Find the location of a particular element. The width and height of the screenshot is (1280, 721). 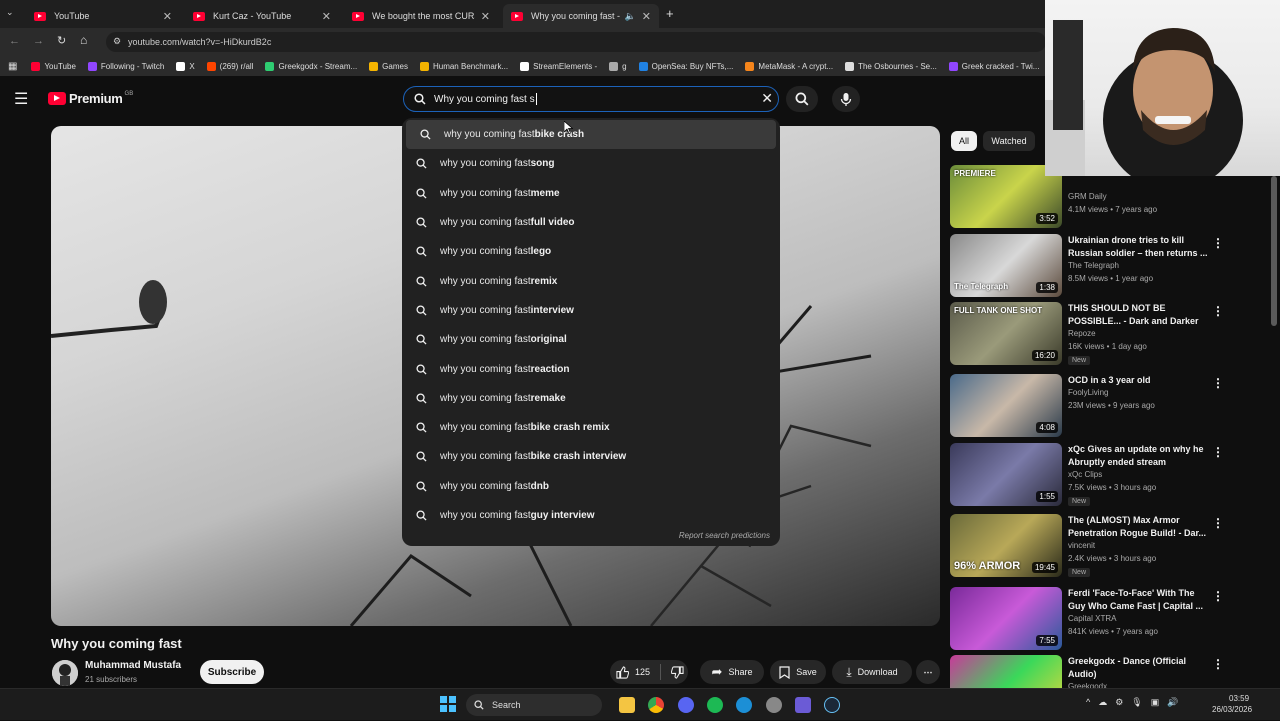

channel-avatar is located at coordinates (65, 673).